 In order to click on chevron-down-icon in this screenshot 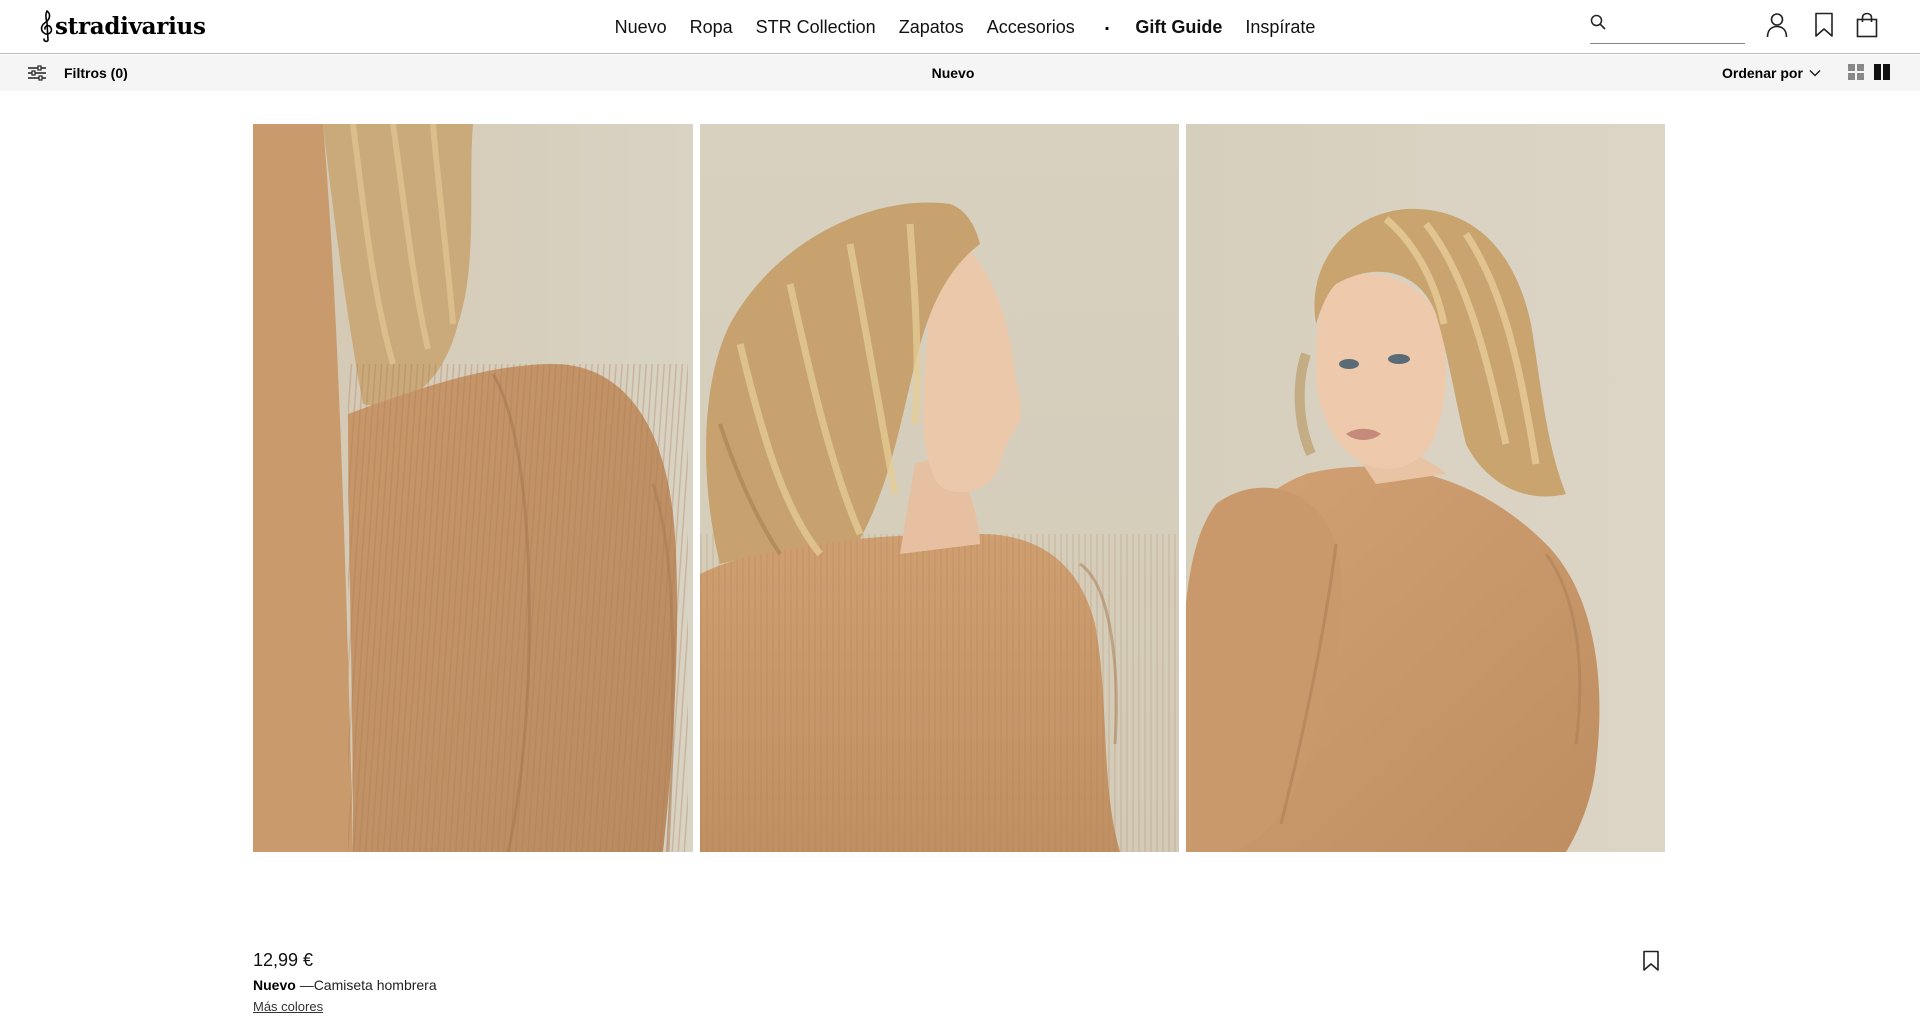, I will do `click(1815, 73)`.